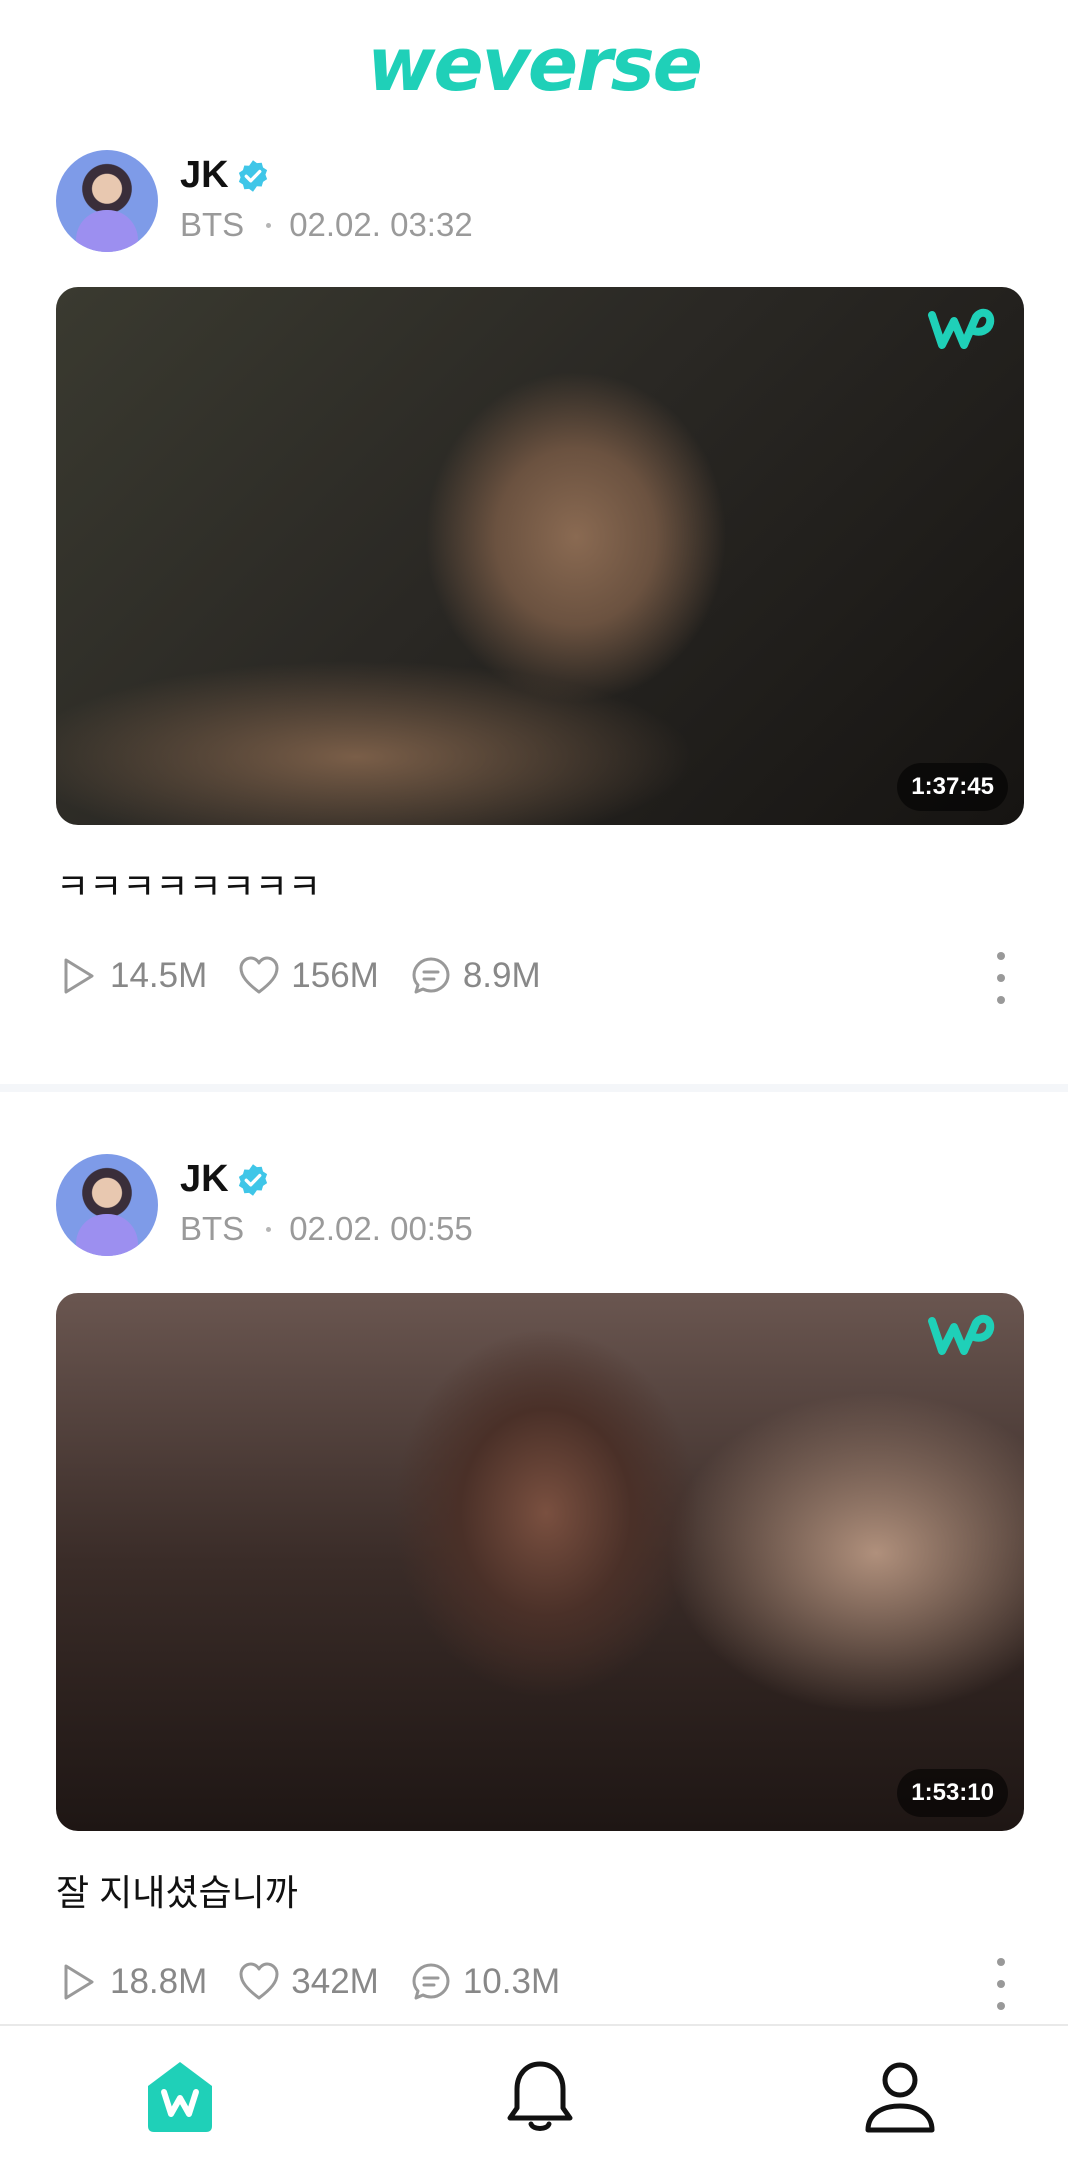 Image resolution: width=1068 pixels, height=2170 pixels. What do you see at coordinates (188, 884) in the screenshot?
I see `post-caption: ㅋㅋㅋㅋㅋㅋㅋㅋ` at bounding box center [188, 884].